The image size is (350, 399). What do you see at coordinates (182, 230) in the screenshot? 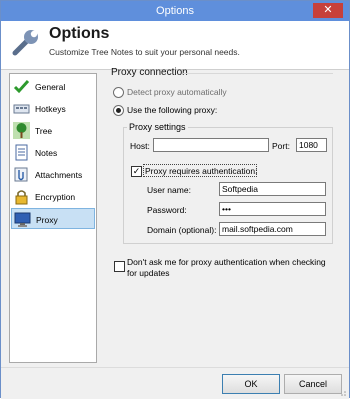
I see `domain-label: Domain (optional):` at bounding box center [182, 230].